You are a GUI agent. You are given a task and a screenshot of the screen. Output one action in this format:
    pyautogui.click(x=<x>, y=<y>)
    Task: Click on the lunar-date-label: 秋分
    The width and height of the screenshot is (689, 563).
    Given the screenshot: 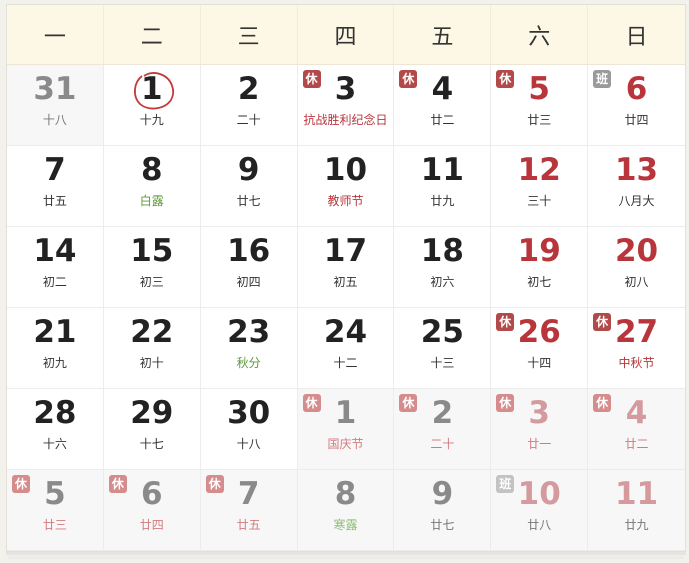 What is the action you would take?
    pyautogui.click(x=248, y=363)
    